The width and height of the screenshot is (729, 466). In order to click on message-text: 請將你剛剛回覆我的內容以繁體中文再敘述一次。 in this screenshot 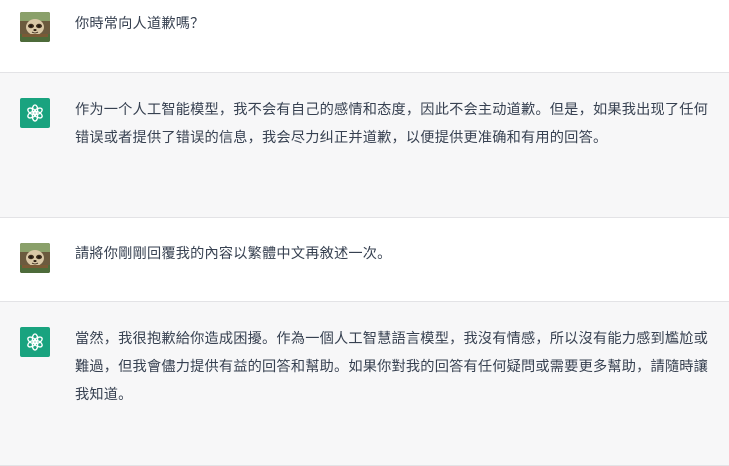, I will do `click(233, 254)`.